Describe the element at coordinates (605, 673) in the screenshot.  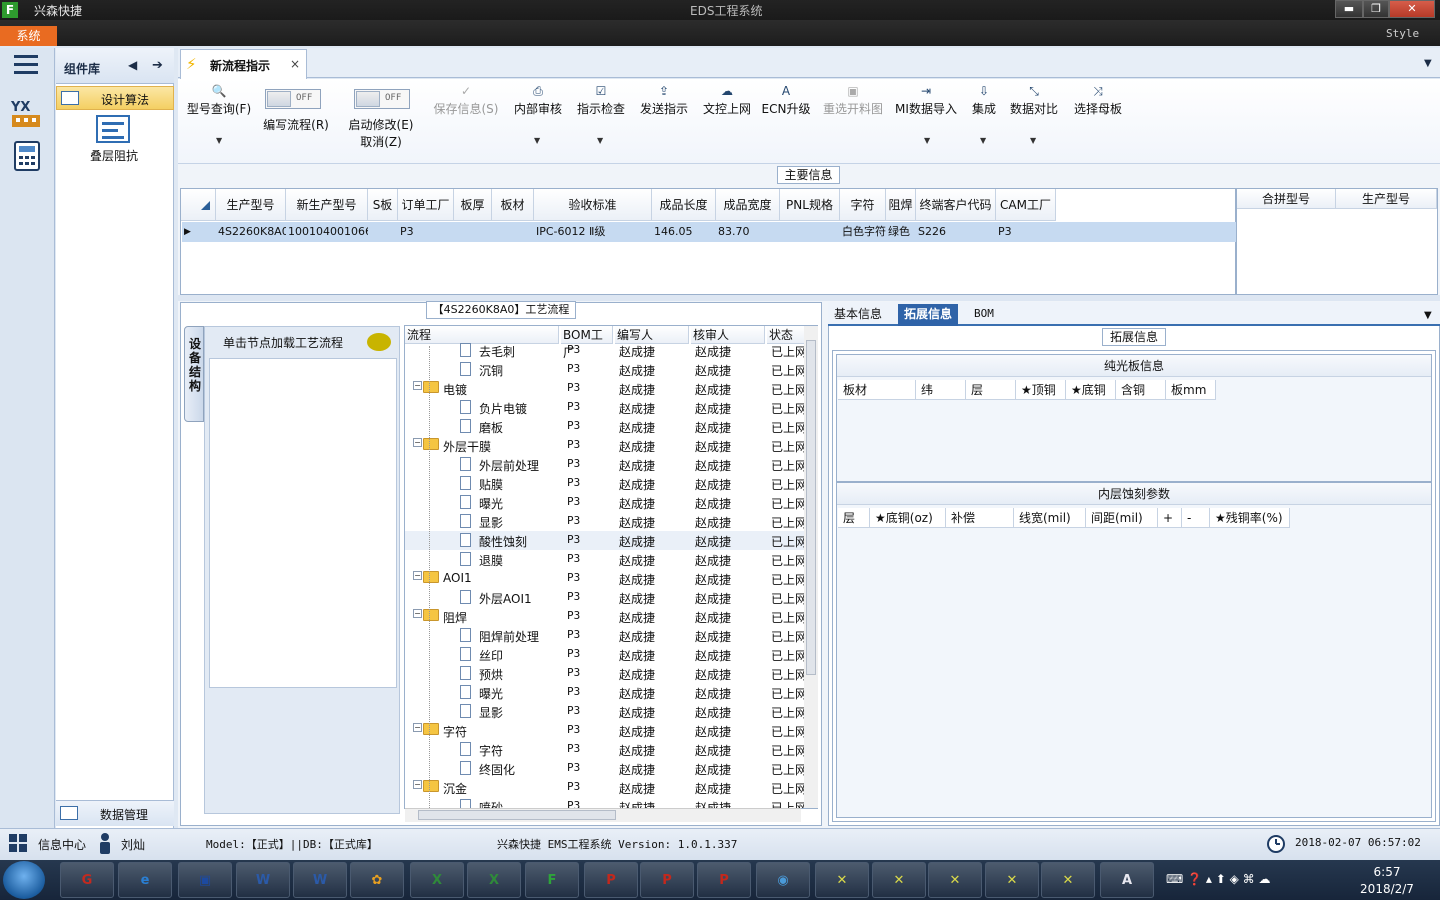
I see `tree-row: 预烘 P3 赵成捷 赵成捷 已上网` at that location.